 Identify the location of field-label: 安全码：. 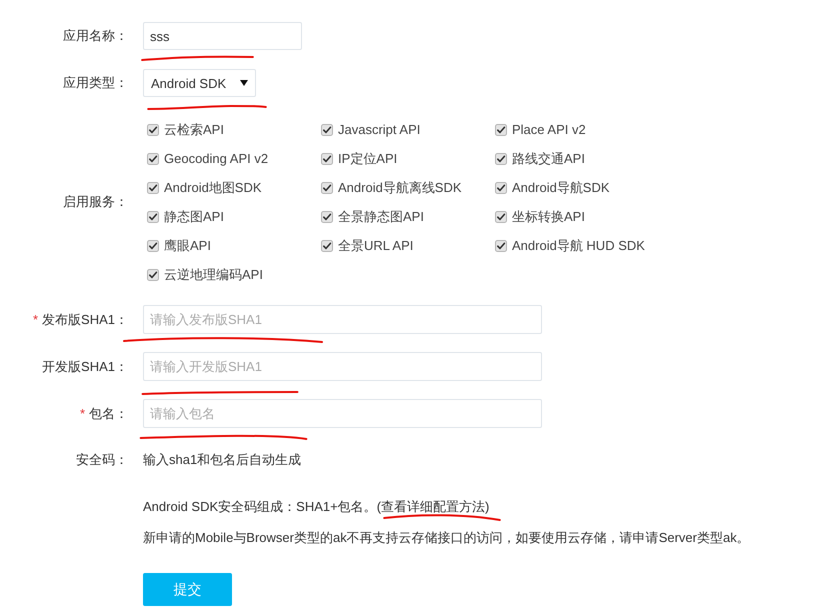
(102, 460).